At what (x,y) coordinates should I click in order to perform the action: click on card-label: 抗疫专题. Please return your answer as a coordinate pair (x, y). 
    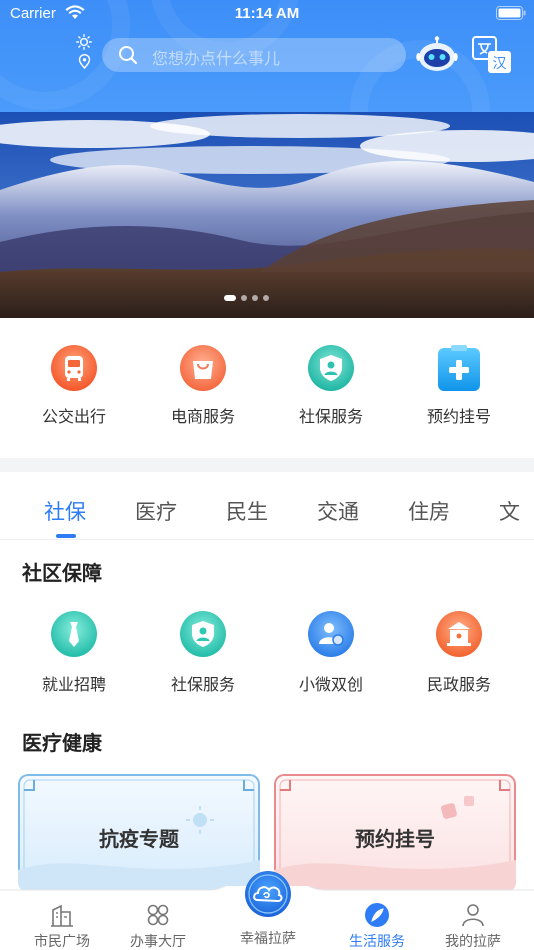
    Looking at the image, I should click on (139, 839).